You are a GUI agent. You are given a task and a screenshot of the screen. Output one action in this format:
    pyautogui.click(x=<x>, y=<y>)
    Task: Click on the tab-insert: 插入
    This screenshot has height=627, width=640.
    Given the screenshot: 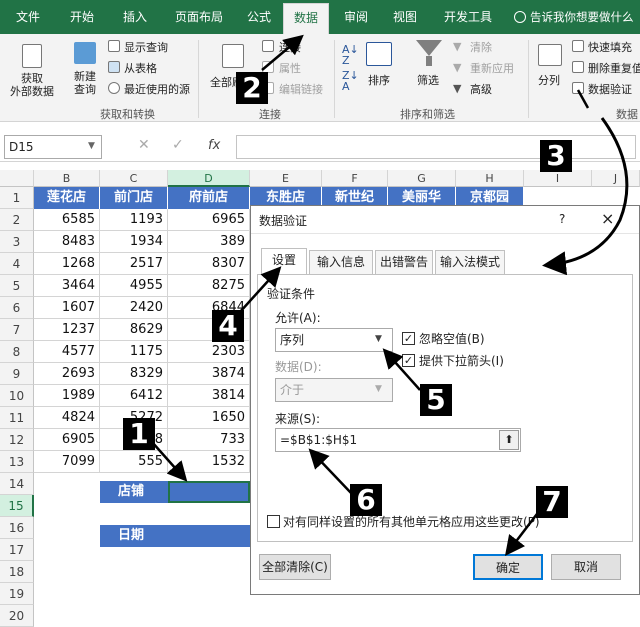 What is the action you would take?
    pyautogui.click(x=135, y=17)
    